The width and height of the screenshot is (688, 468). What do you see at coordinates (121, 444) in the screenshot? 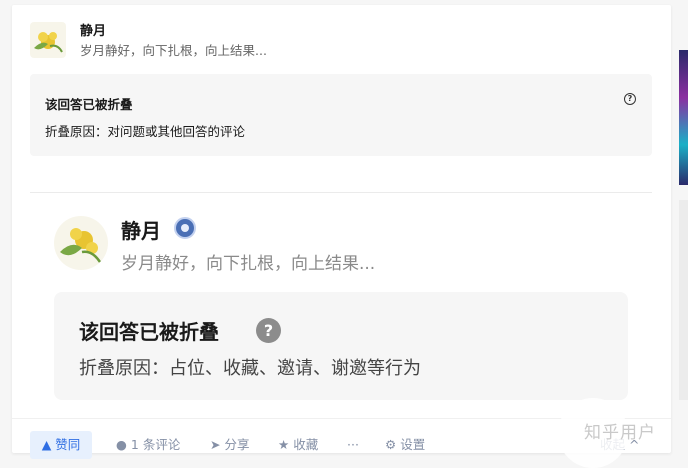
I see `comment-icon: ●` at bounding box center [121, 444].